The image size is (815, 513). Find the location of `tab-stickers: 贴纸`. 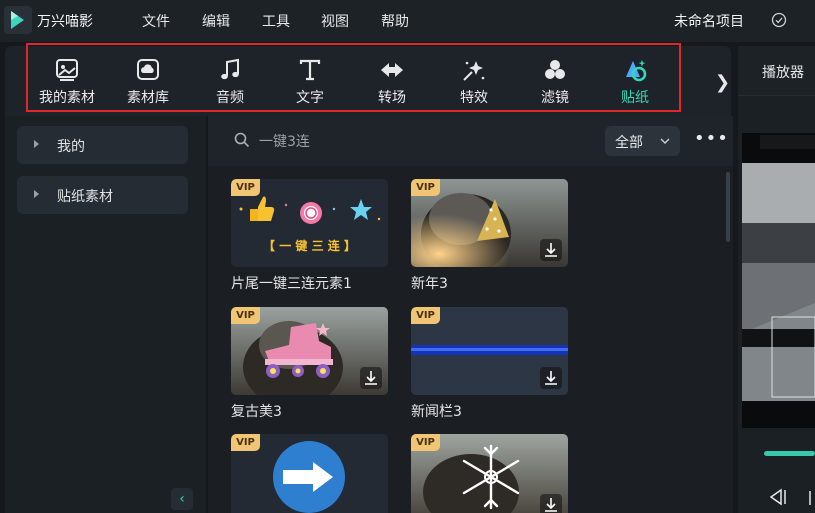

tab-stickers: 贴纸 is located at coordinates (635, 81).